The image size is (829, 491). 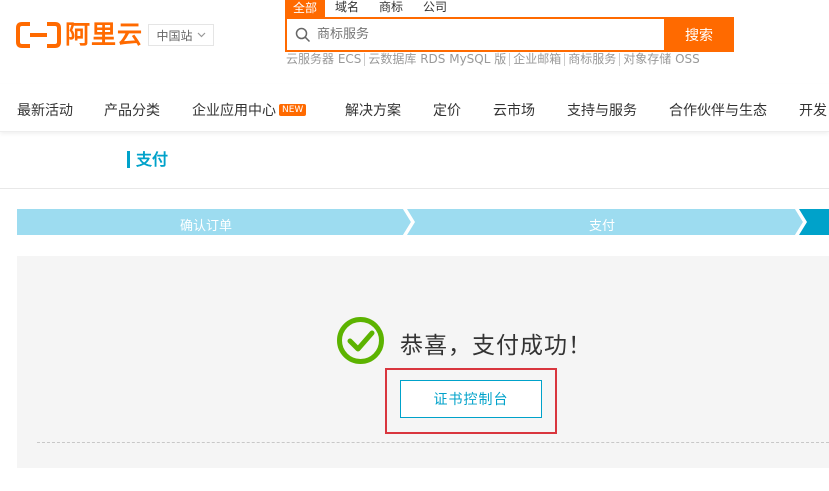 What do you see at coordinates (360, 342) in the screenshot?
I see `check-circle-icon` at bounding box center [360, 342].